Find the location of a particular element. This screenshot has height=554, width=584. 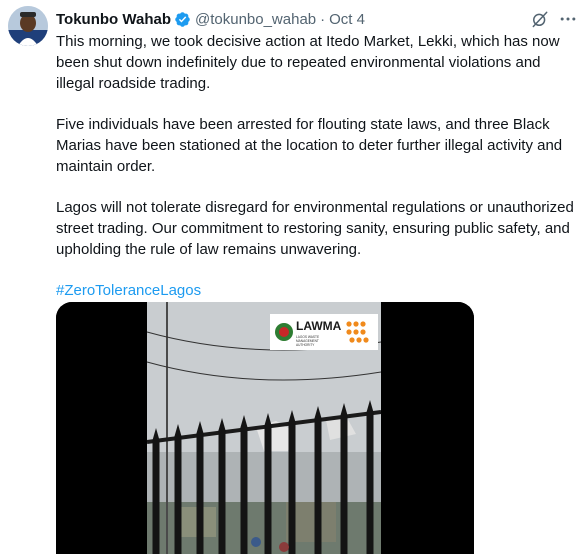

author-handle: @tokunbo_wahab is located at coordinates (255, 19).